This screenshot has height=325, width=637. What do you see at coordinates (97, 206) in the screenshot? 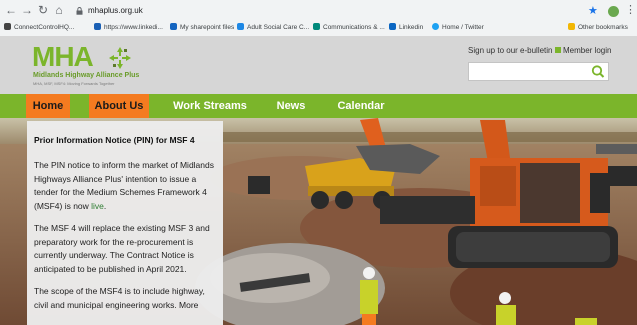
I see `live-link: live` at bounding box center [97, 206].